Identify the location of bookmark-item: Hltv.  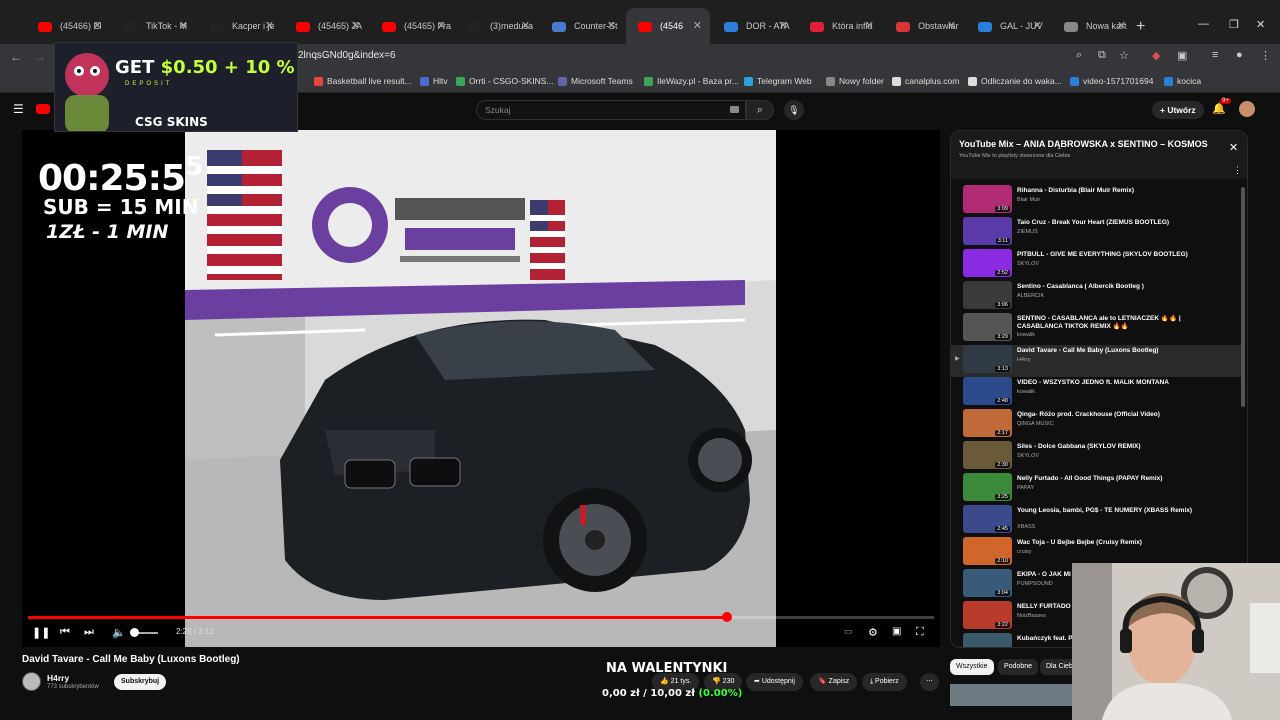
(434, 81).